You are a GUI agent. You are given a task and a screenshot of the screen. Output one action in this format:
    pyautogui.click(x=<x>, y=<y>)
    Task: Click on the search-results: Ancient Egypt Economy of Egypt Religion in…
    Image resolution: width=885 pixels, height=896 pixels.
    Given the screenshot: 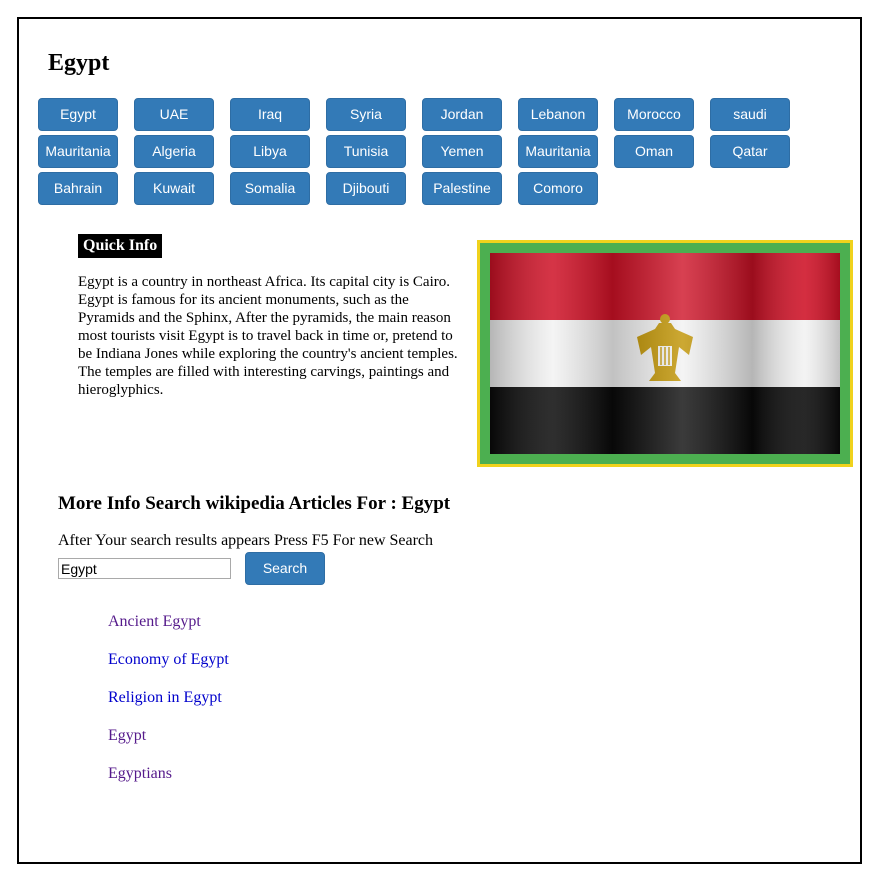 What is the action you would take?
    pyautogui.click(x=168, y=707)
    